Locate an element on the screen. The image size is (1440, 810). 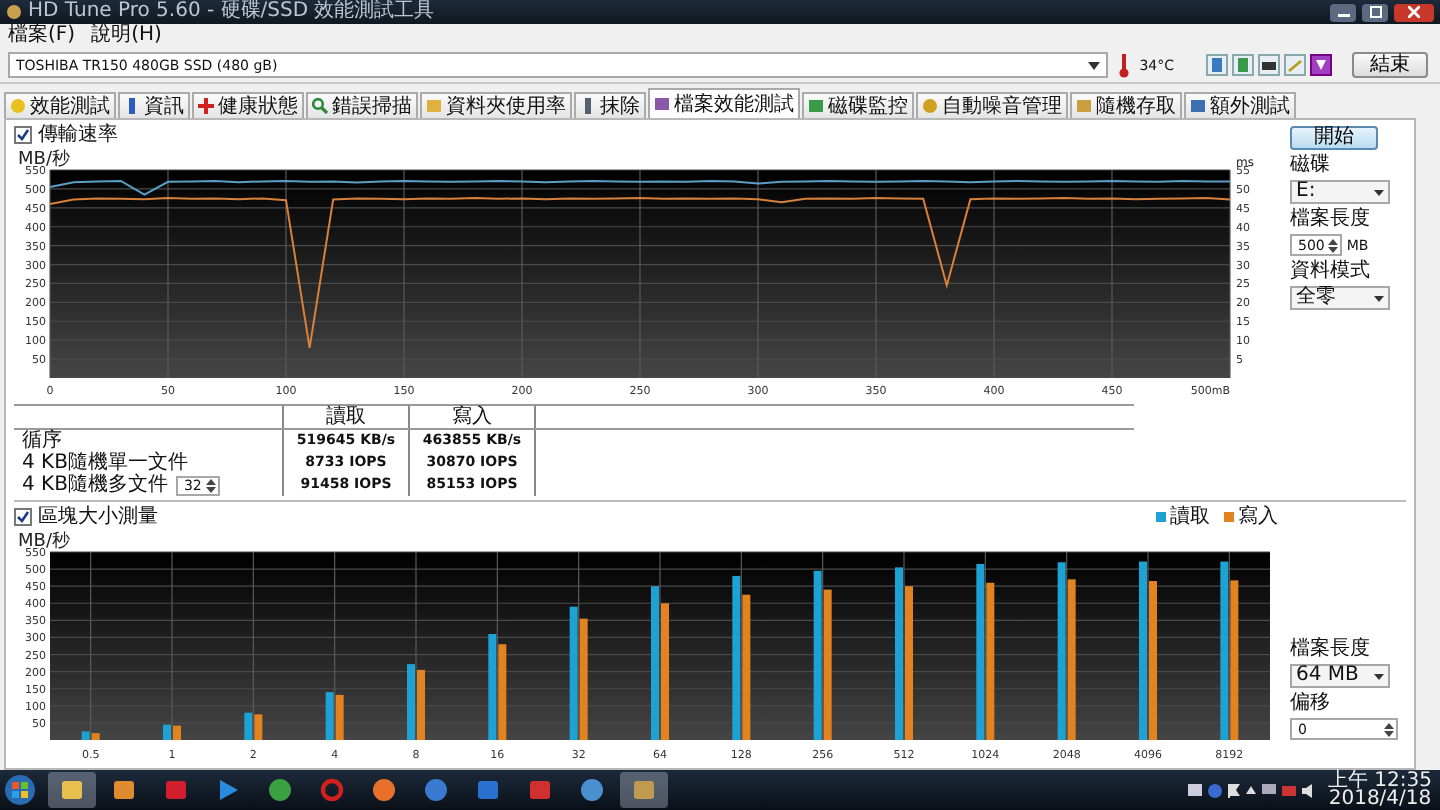
maximize-button is located at coordinates (1375, 12).